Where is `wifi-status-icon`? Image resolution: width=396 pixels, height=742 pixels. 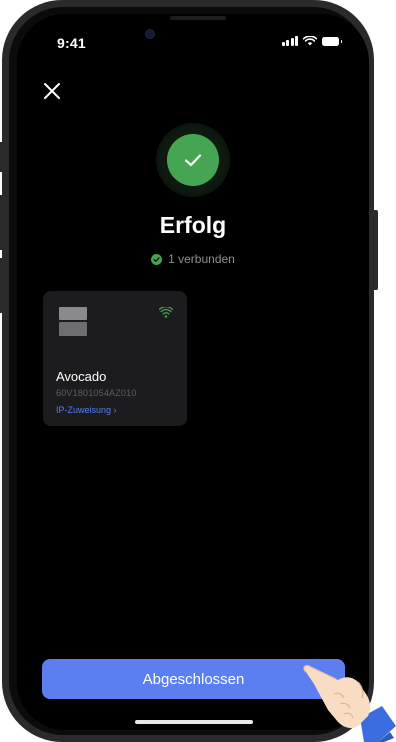
wifi-status-icon is located at coordinates (310, 41).